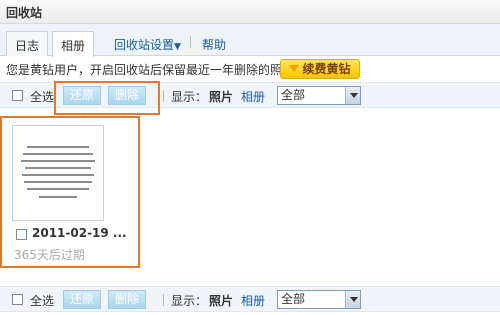 The width and height of the screenshot is (500, 315). Describe the element at coordinates (42, 301) in the screenshot. I see `select-all-label-bottom: 全选` at that location.